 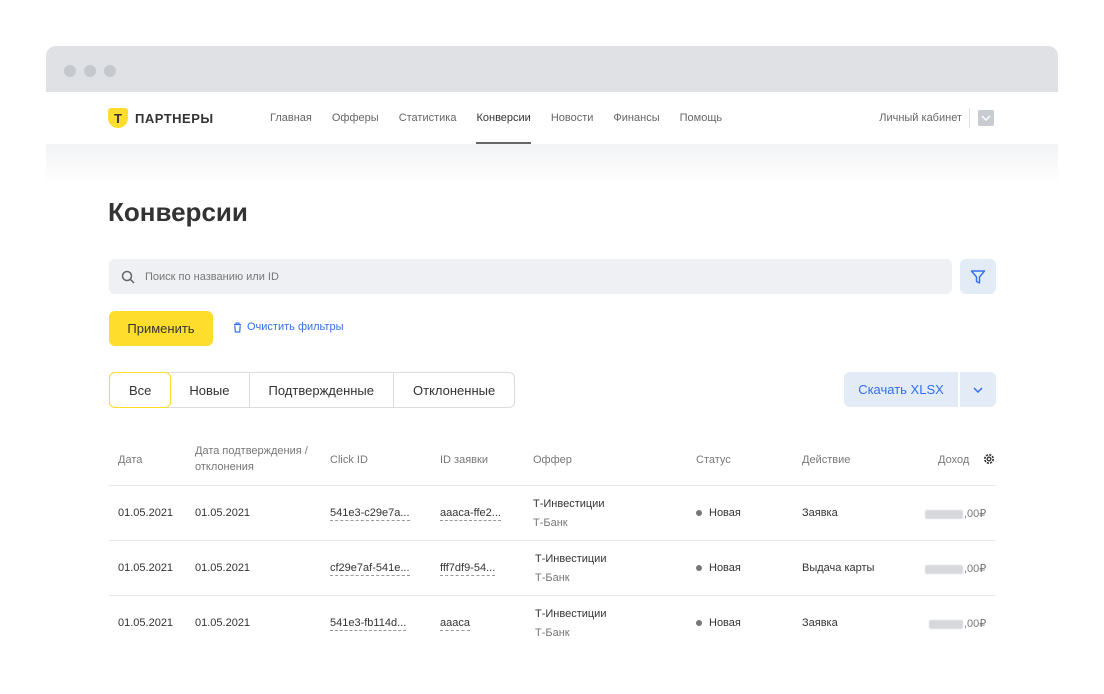 I want to click on cell-action: Выдача карты, so click(x=838, y=568).